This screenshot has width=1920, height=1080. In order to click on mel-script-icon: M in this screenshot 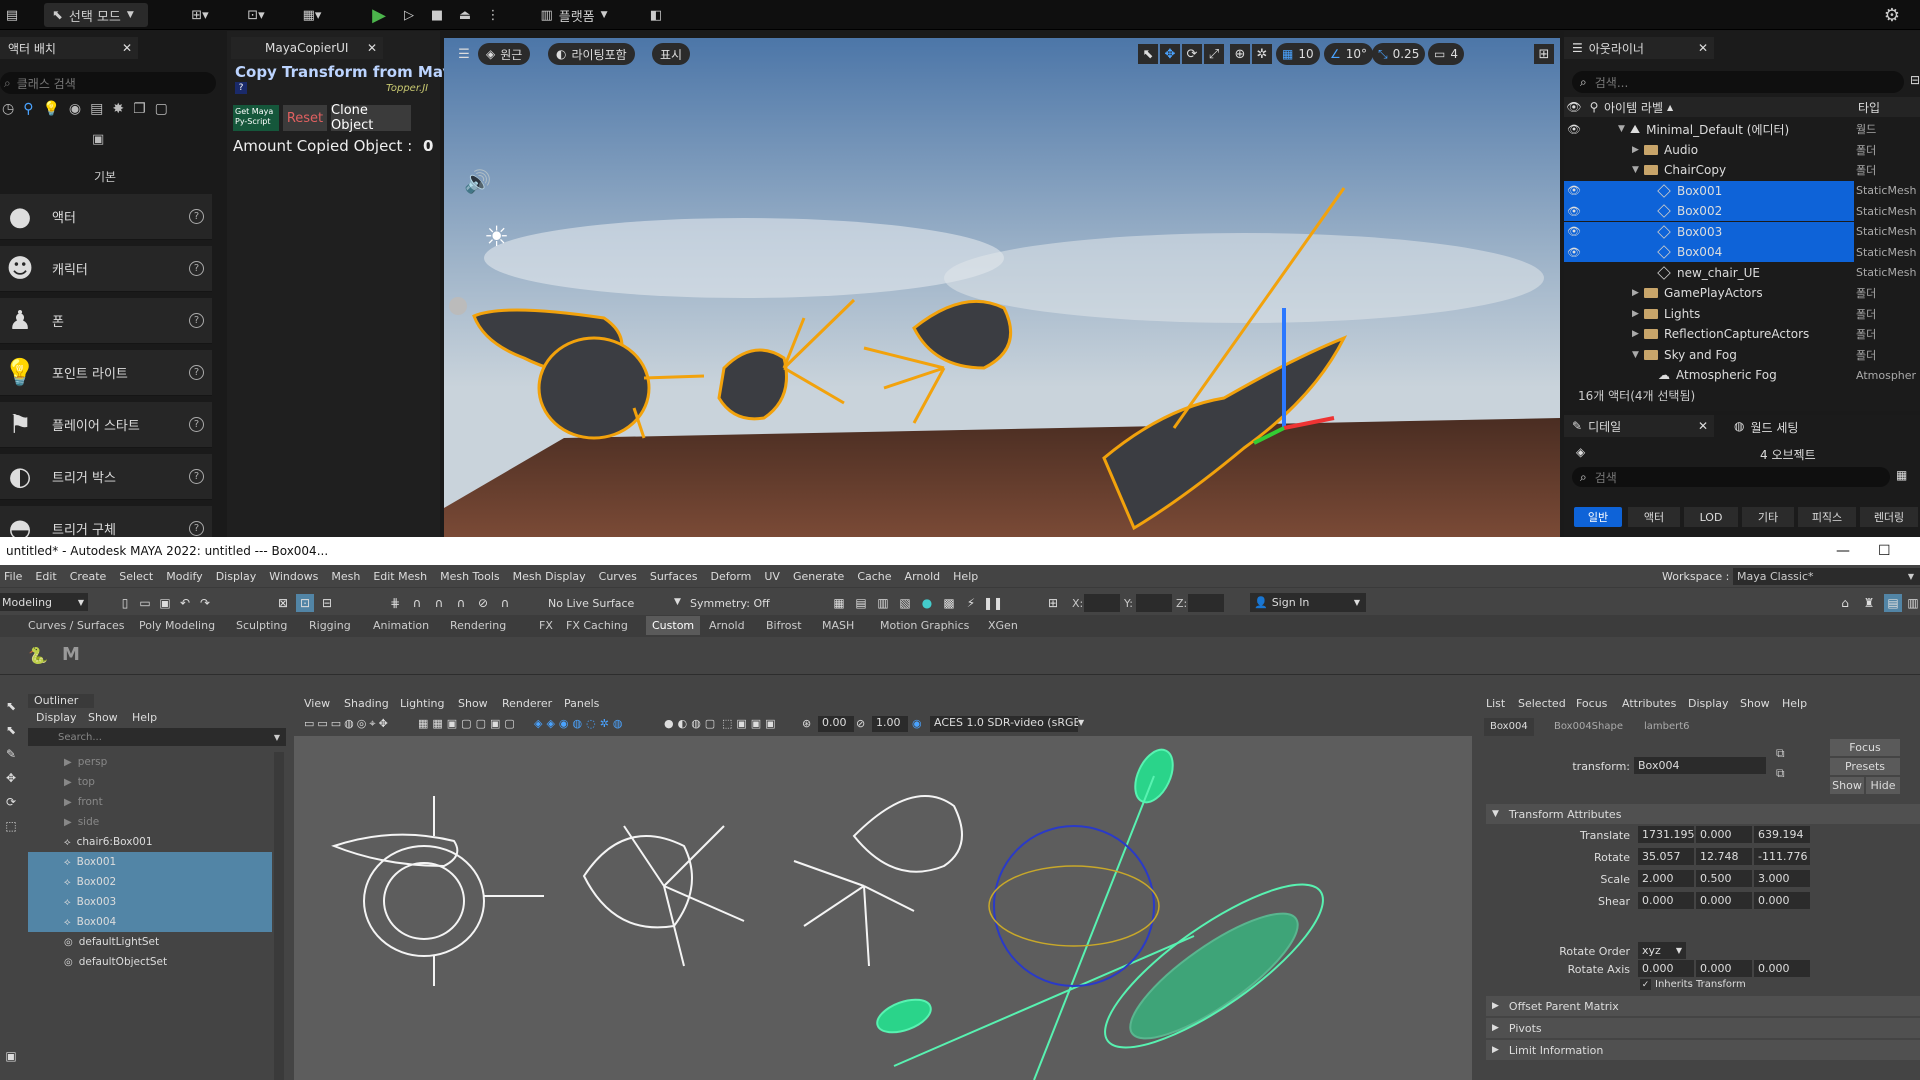, I will do `click(71, 654)`.